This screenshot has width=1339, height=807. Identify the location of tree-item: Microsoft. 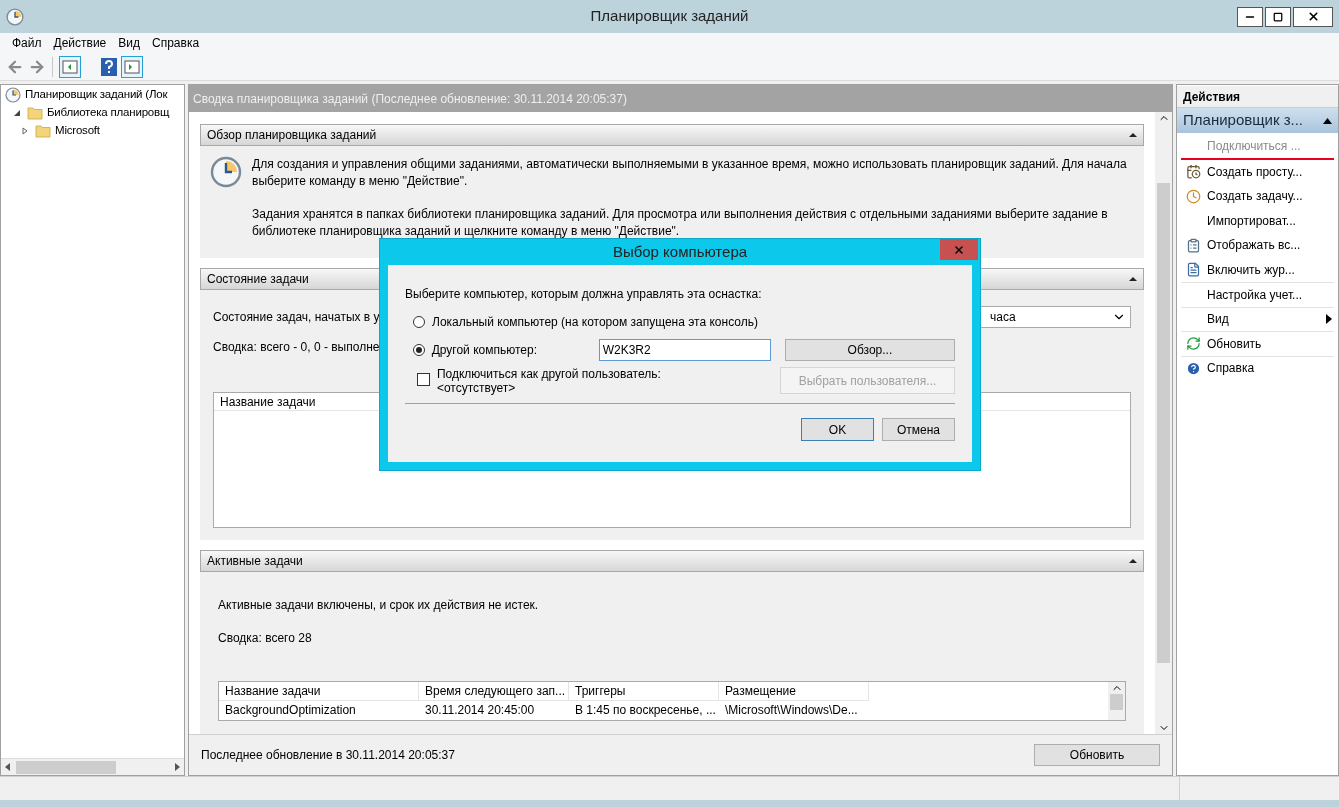
(77, 131).